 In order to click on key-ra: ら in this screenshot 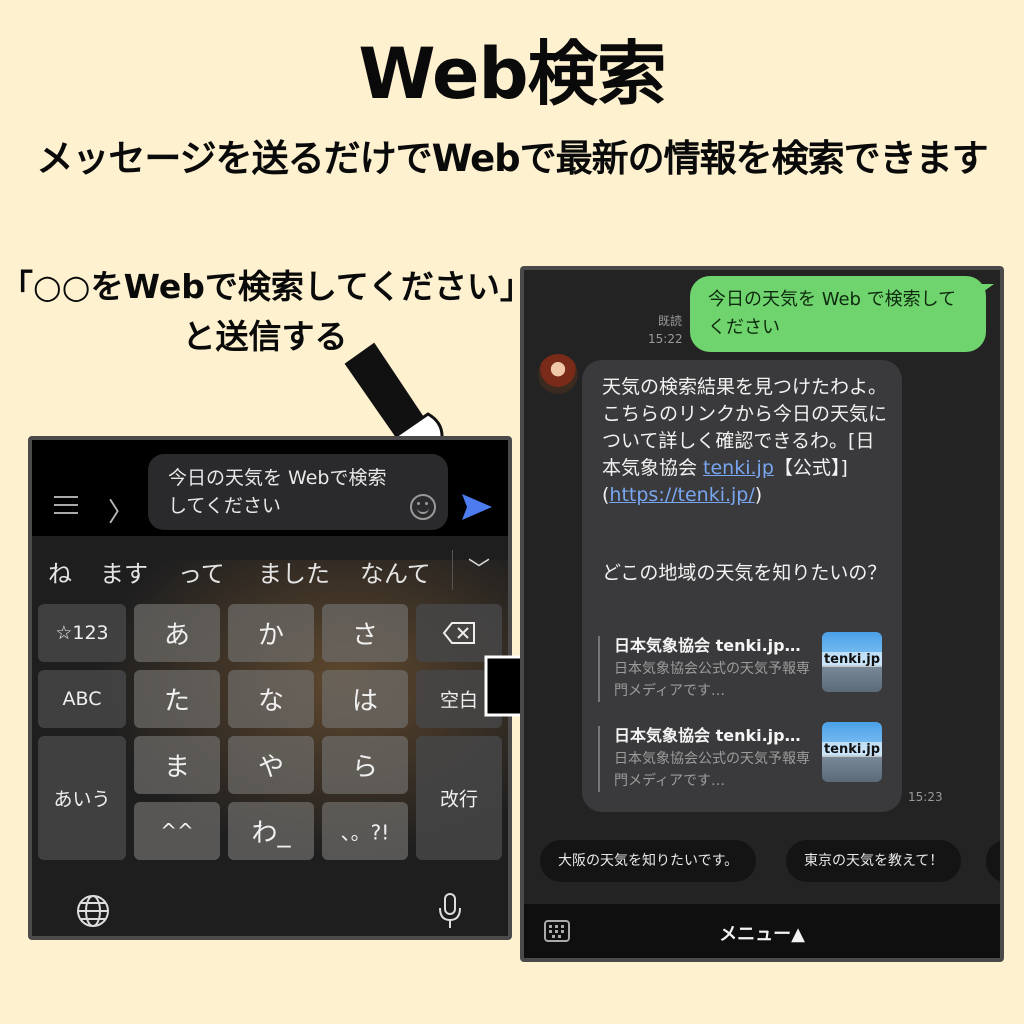, I will do `click(365, 765)`.